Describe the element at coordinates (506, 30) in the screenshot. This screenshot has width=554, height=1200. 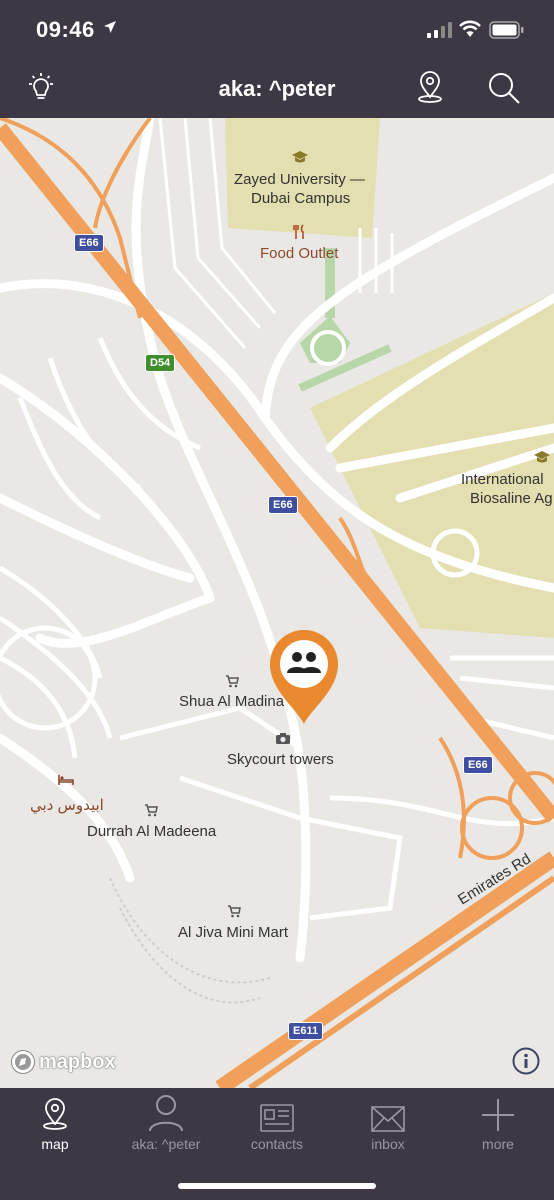
I see `battery-icon` at that location.